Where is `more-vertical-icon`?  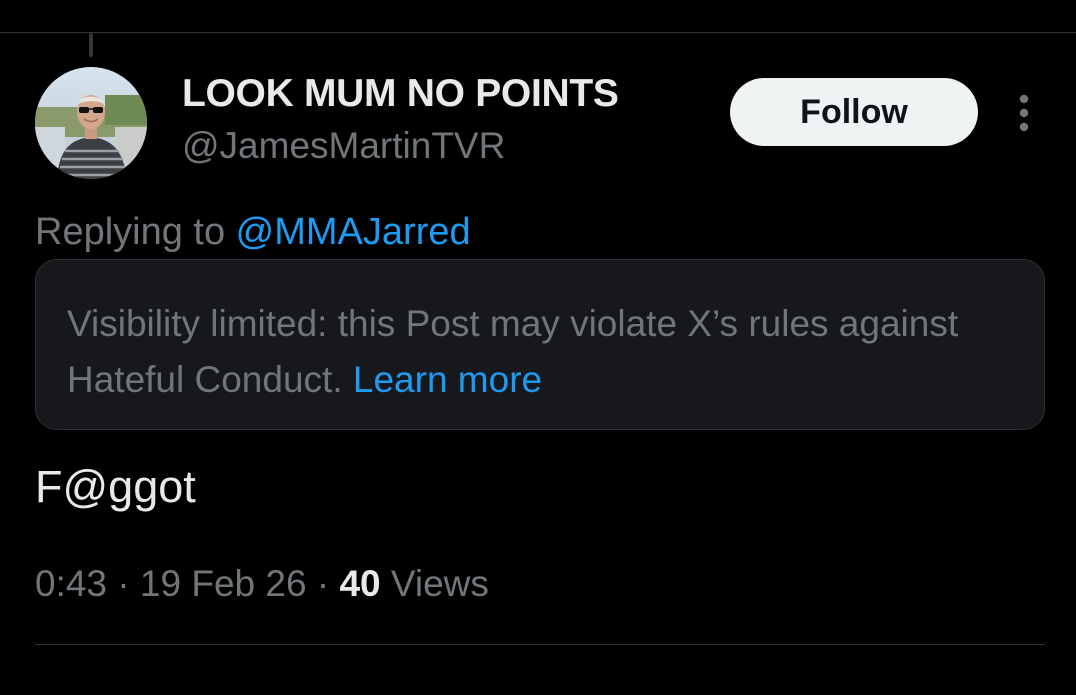 more-vertical-icon is located at coordinates (1024, 113).